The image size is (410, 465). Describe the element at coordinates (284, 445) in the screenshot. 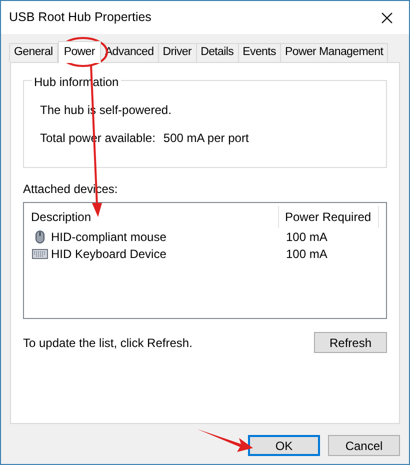

I see `ok-button: OK` at that location.